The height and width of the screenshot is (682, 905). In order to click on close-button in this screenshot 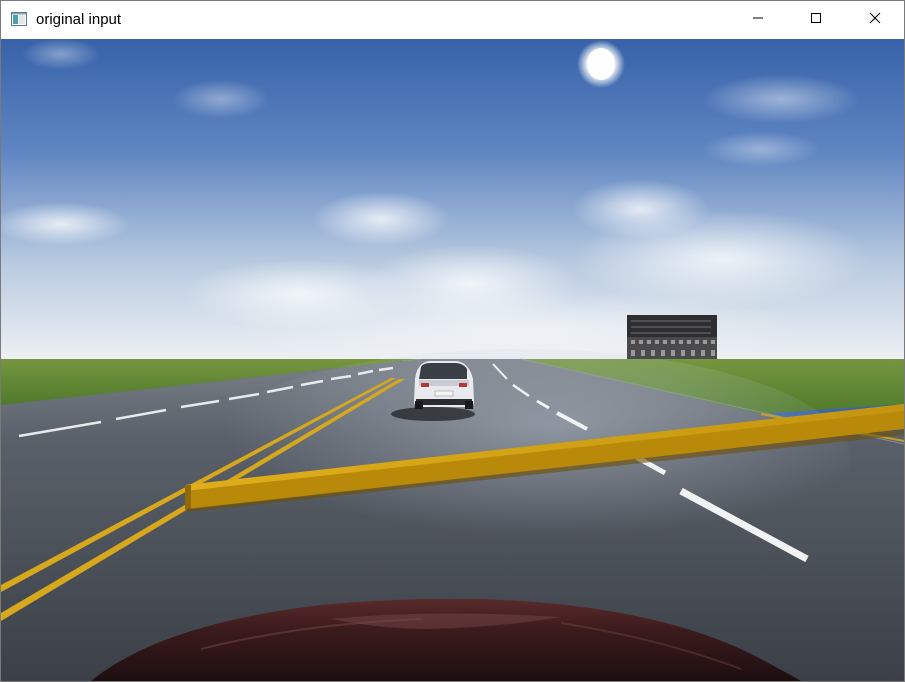, I will do `click(875, 20)`.